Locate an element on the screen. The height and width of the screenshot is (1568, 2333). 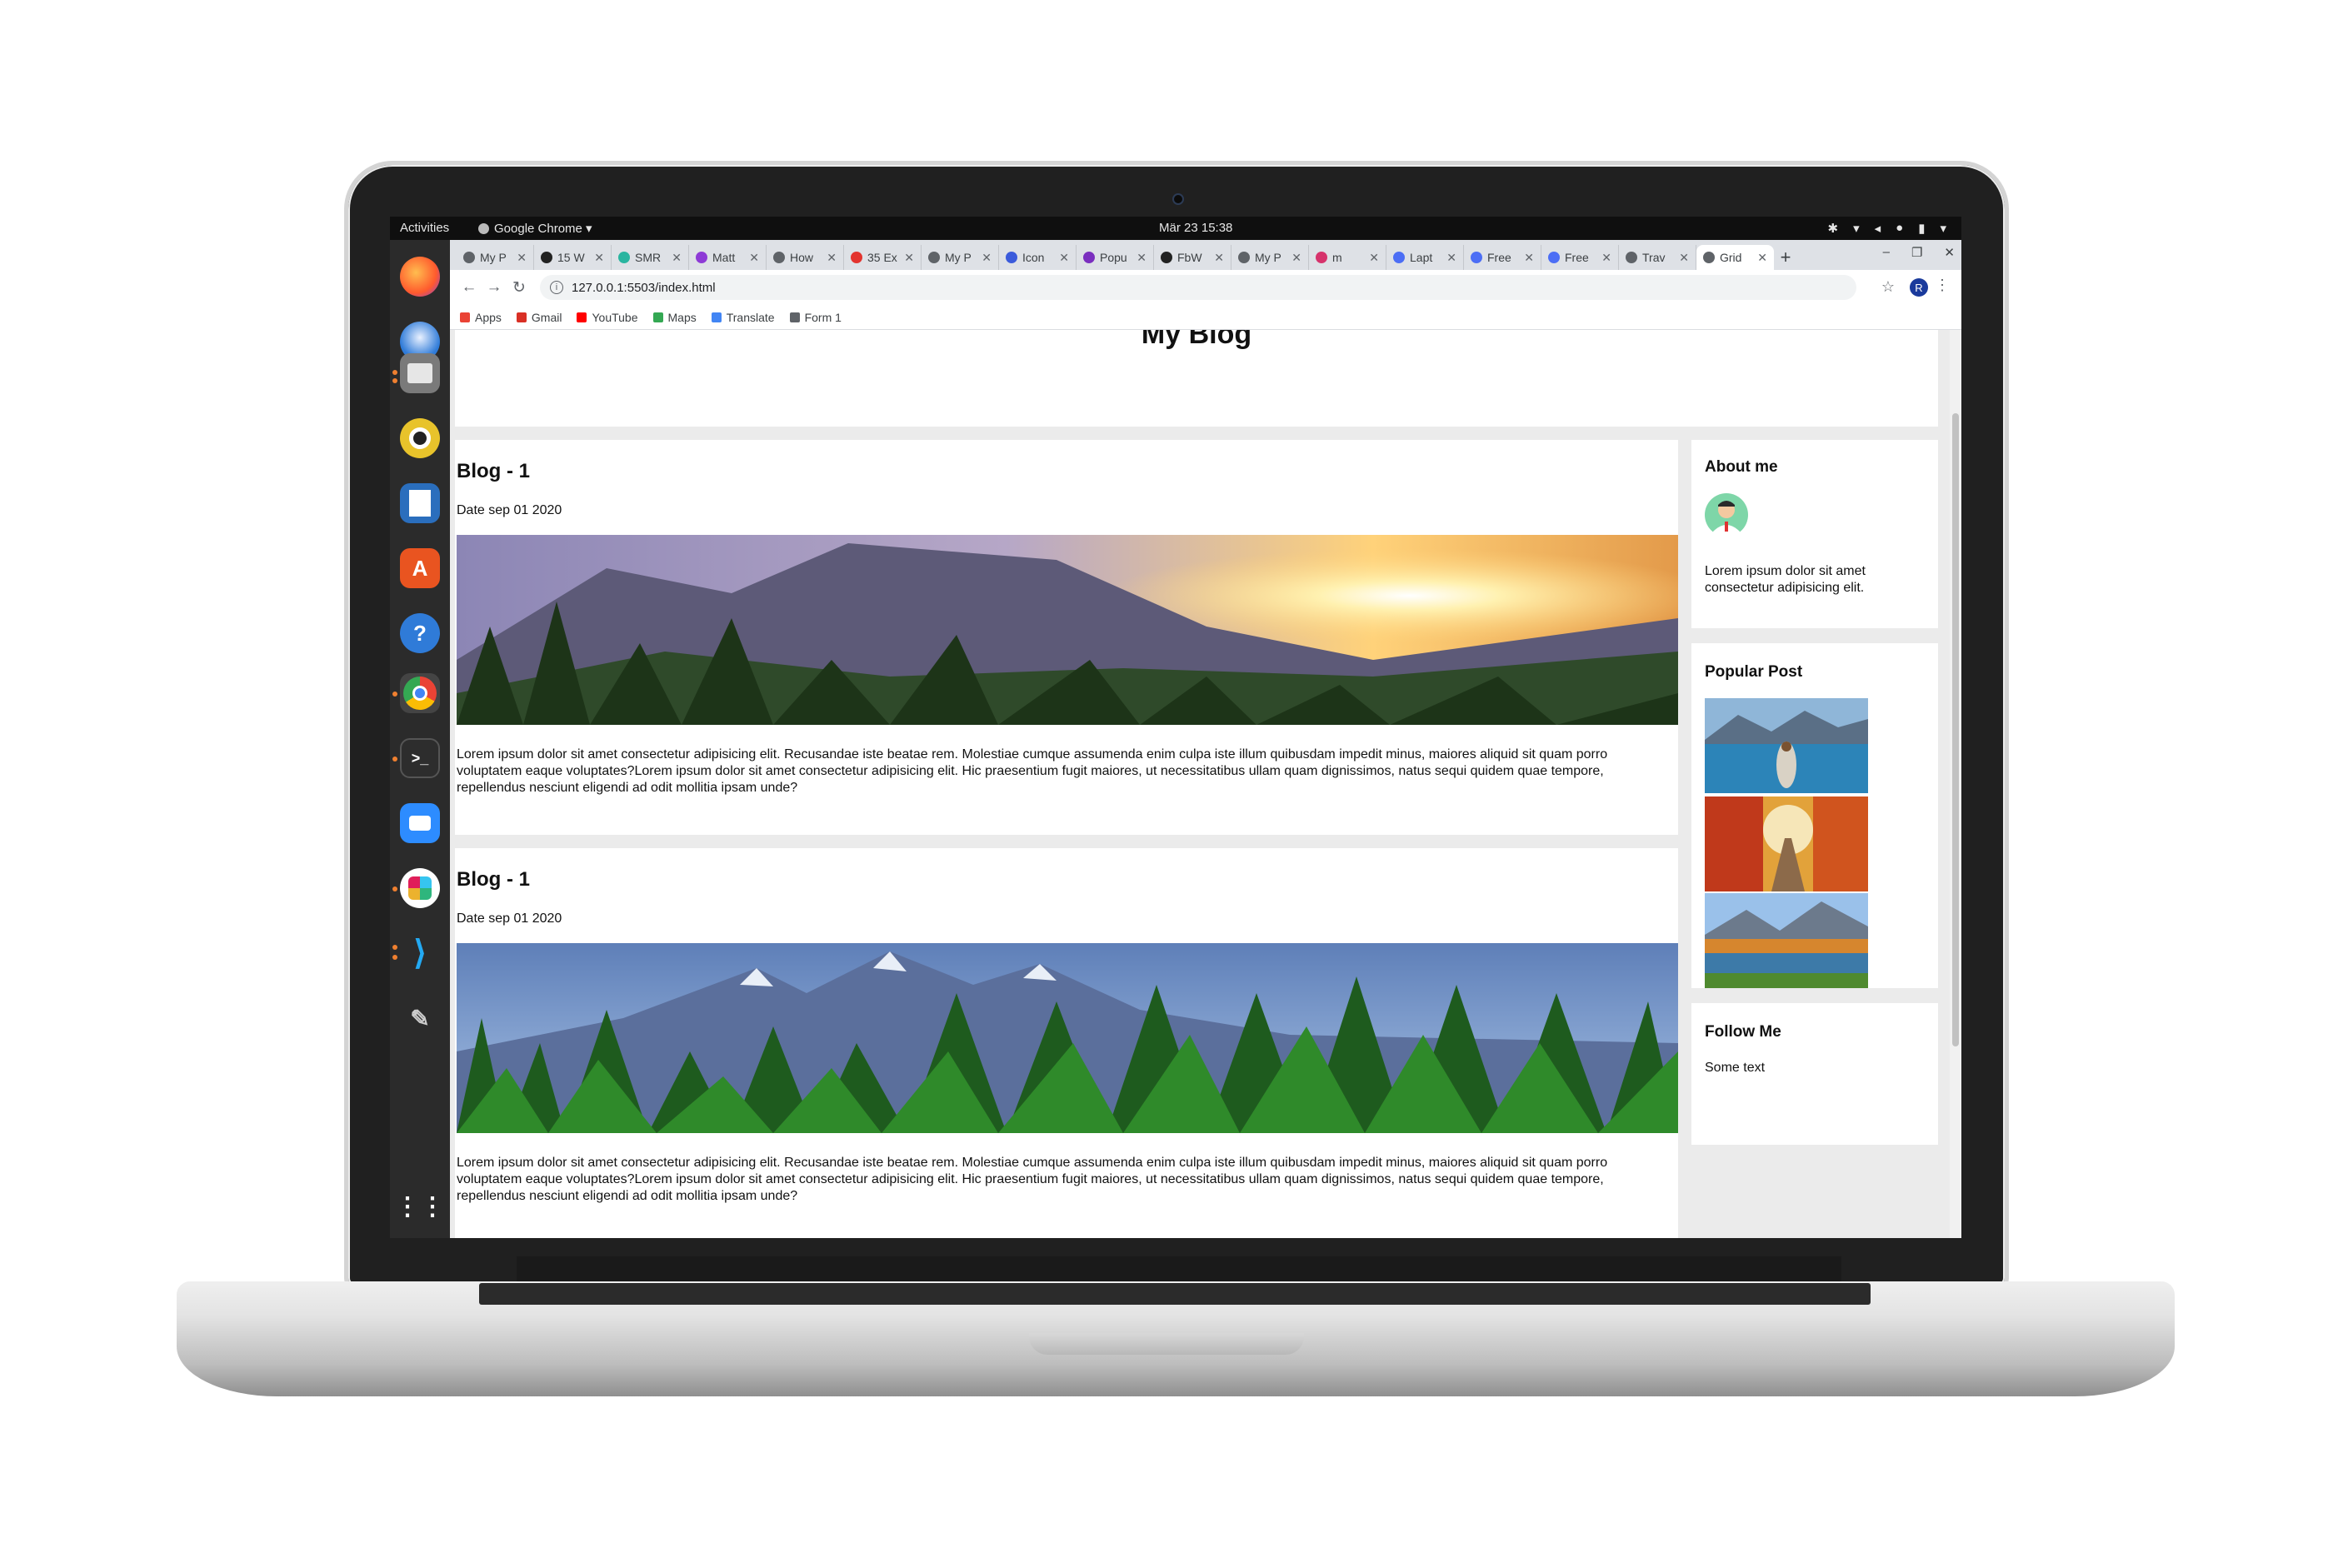
popular-title: Popular Post is located at coordinates (1754, 672).